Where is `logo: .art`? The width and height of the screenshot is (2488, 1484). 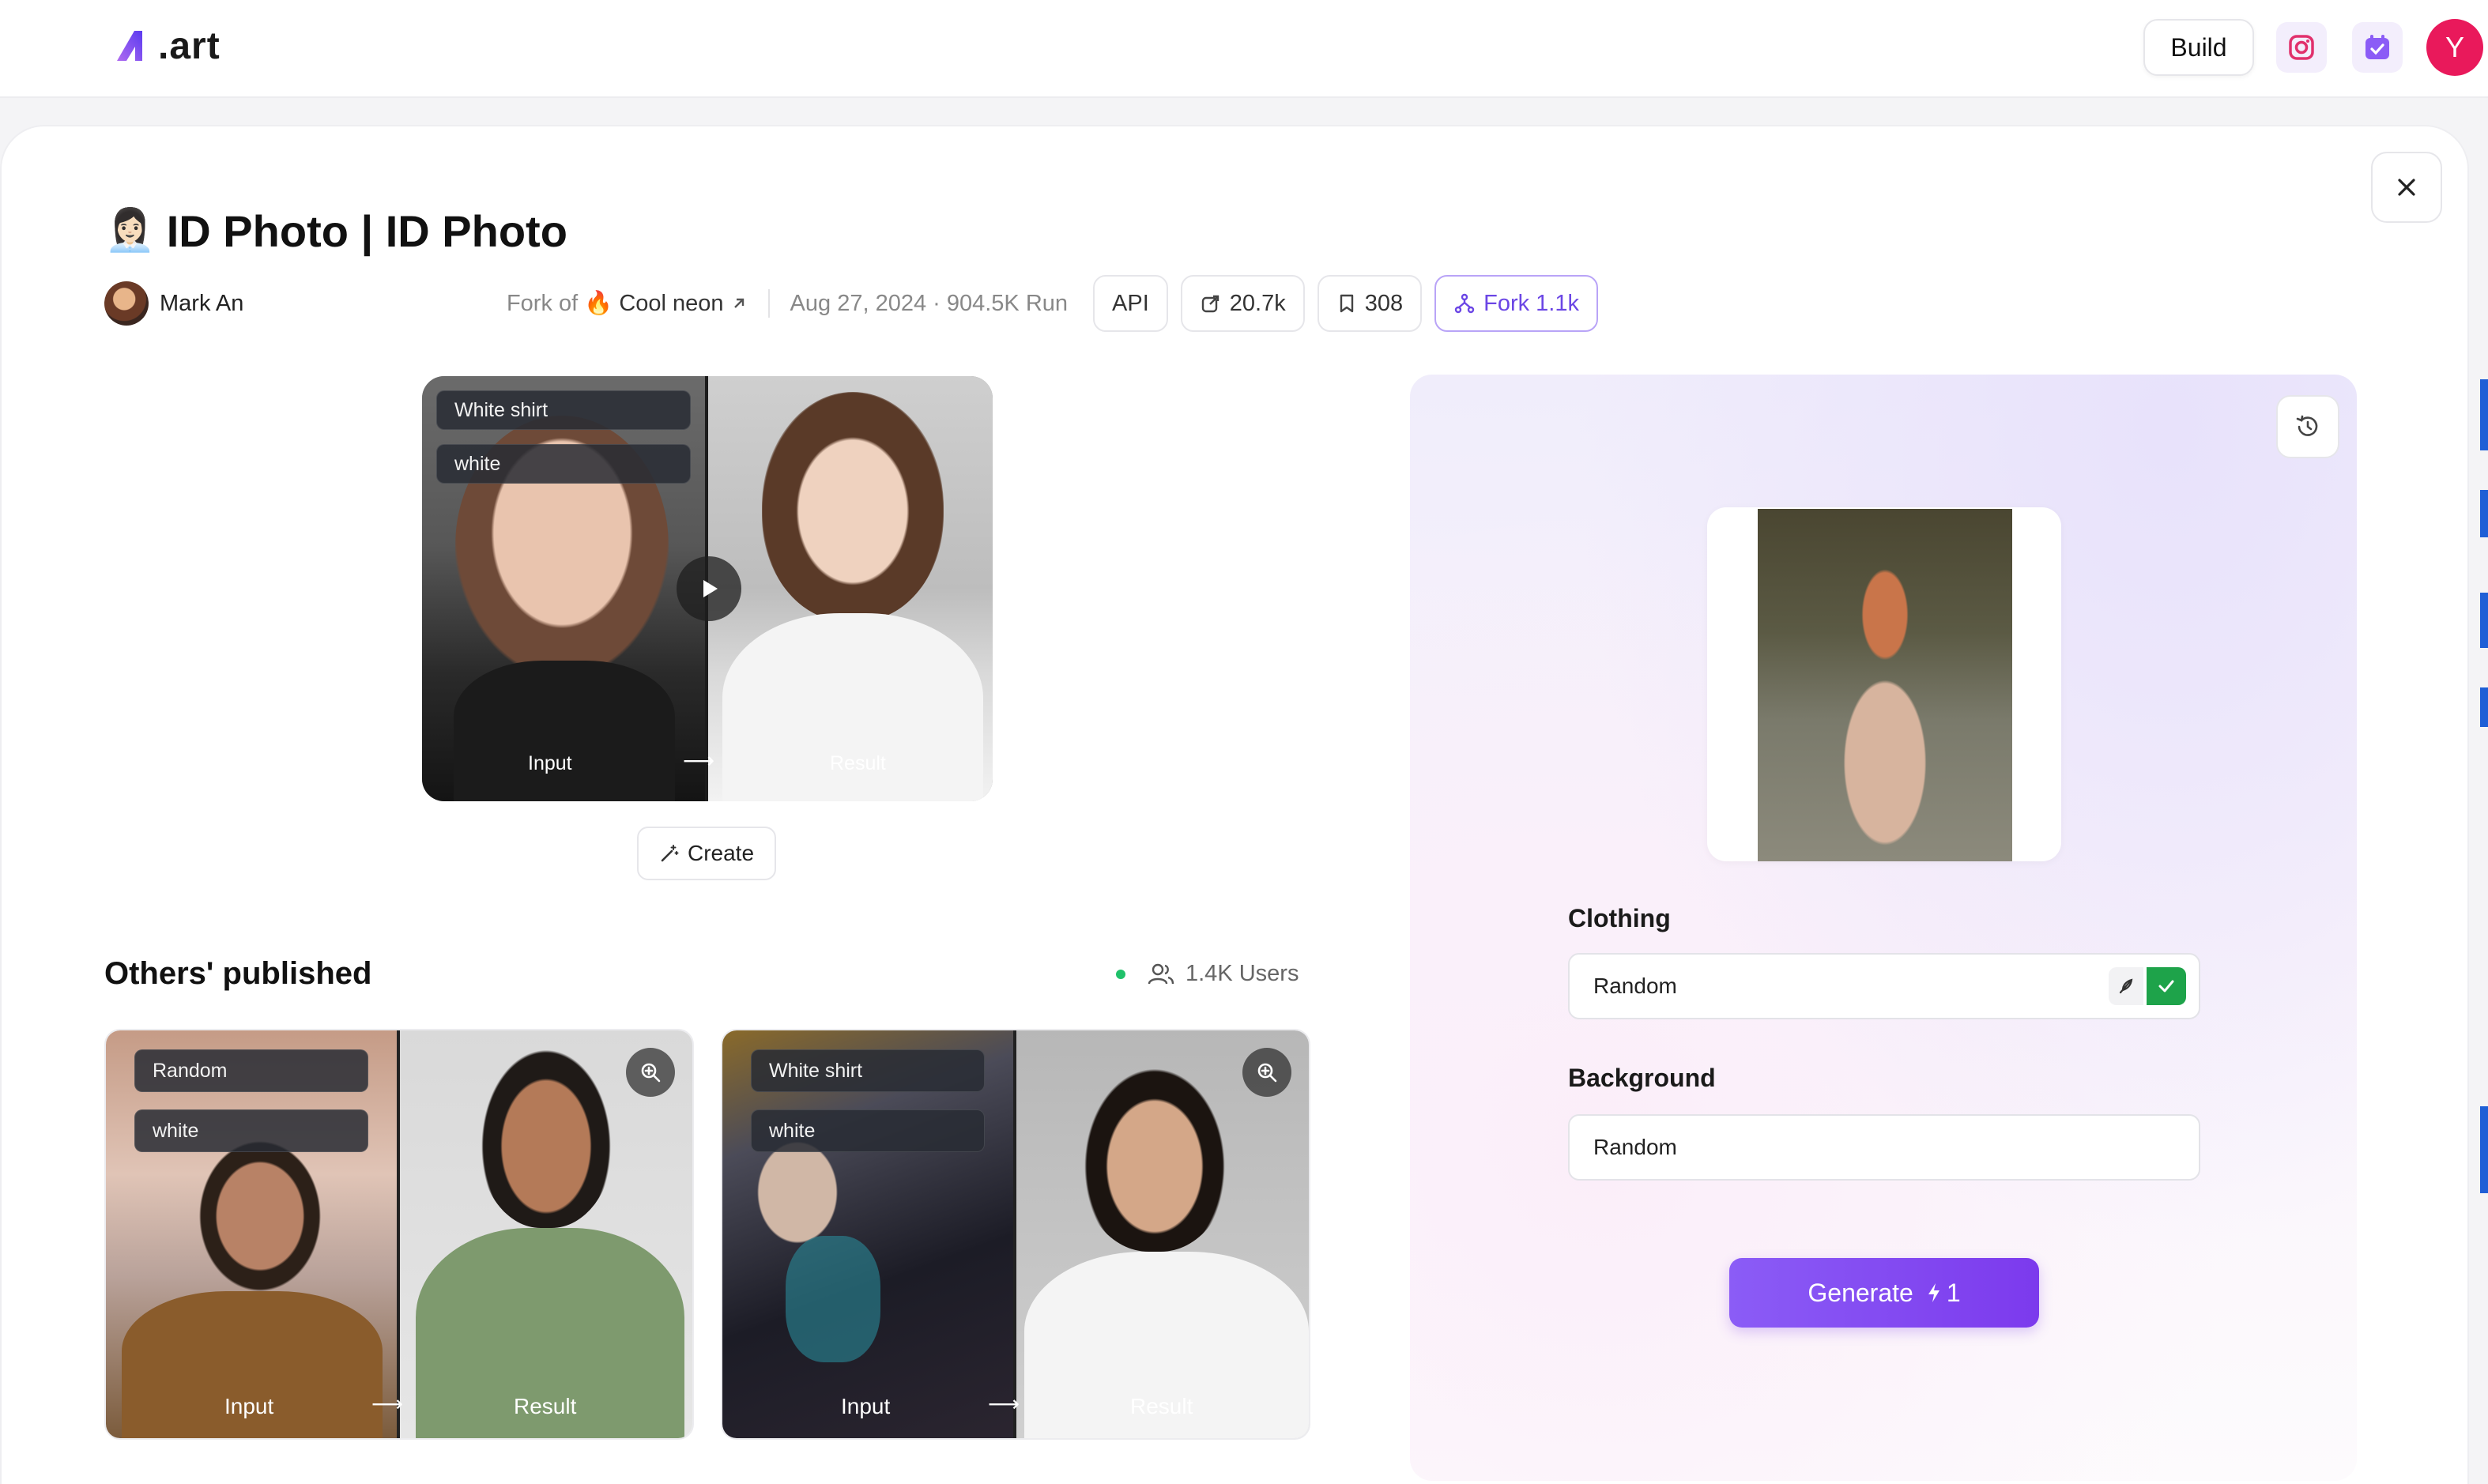
logo: .art is located at coordinates (167, 46).